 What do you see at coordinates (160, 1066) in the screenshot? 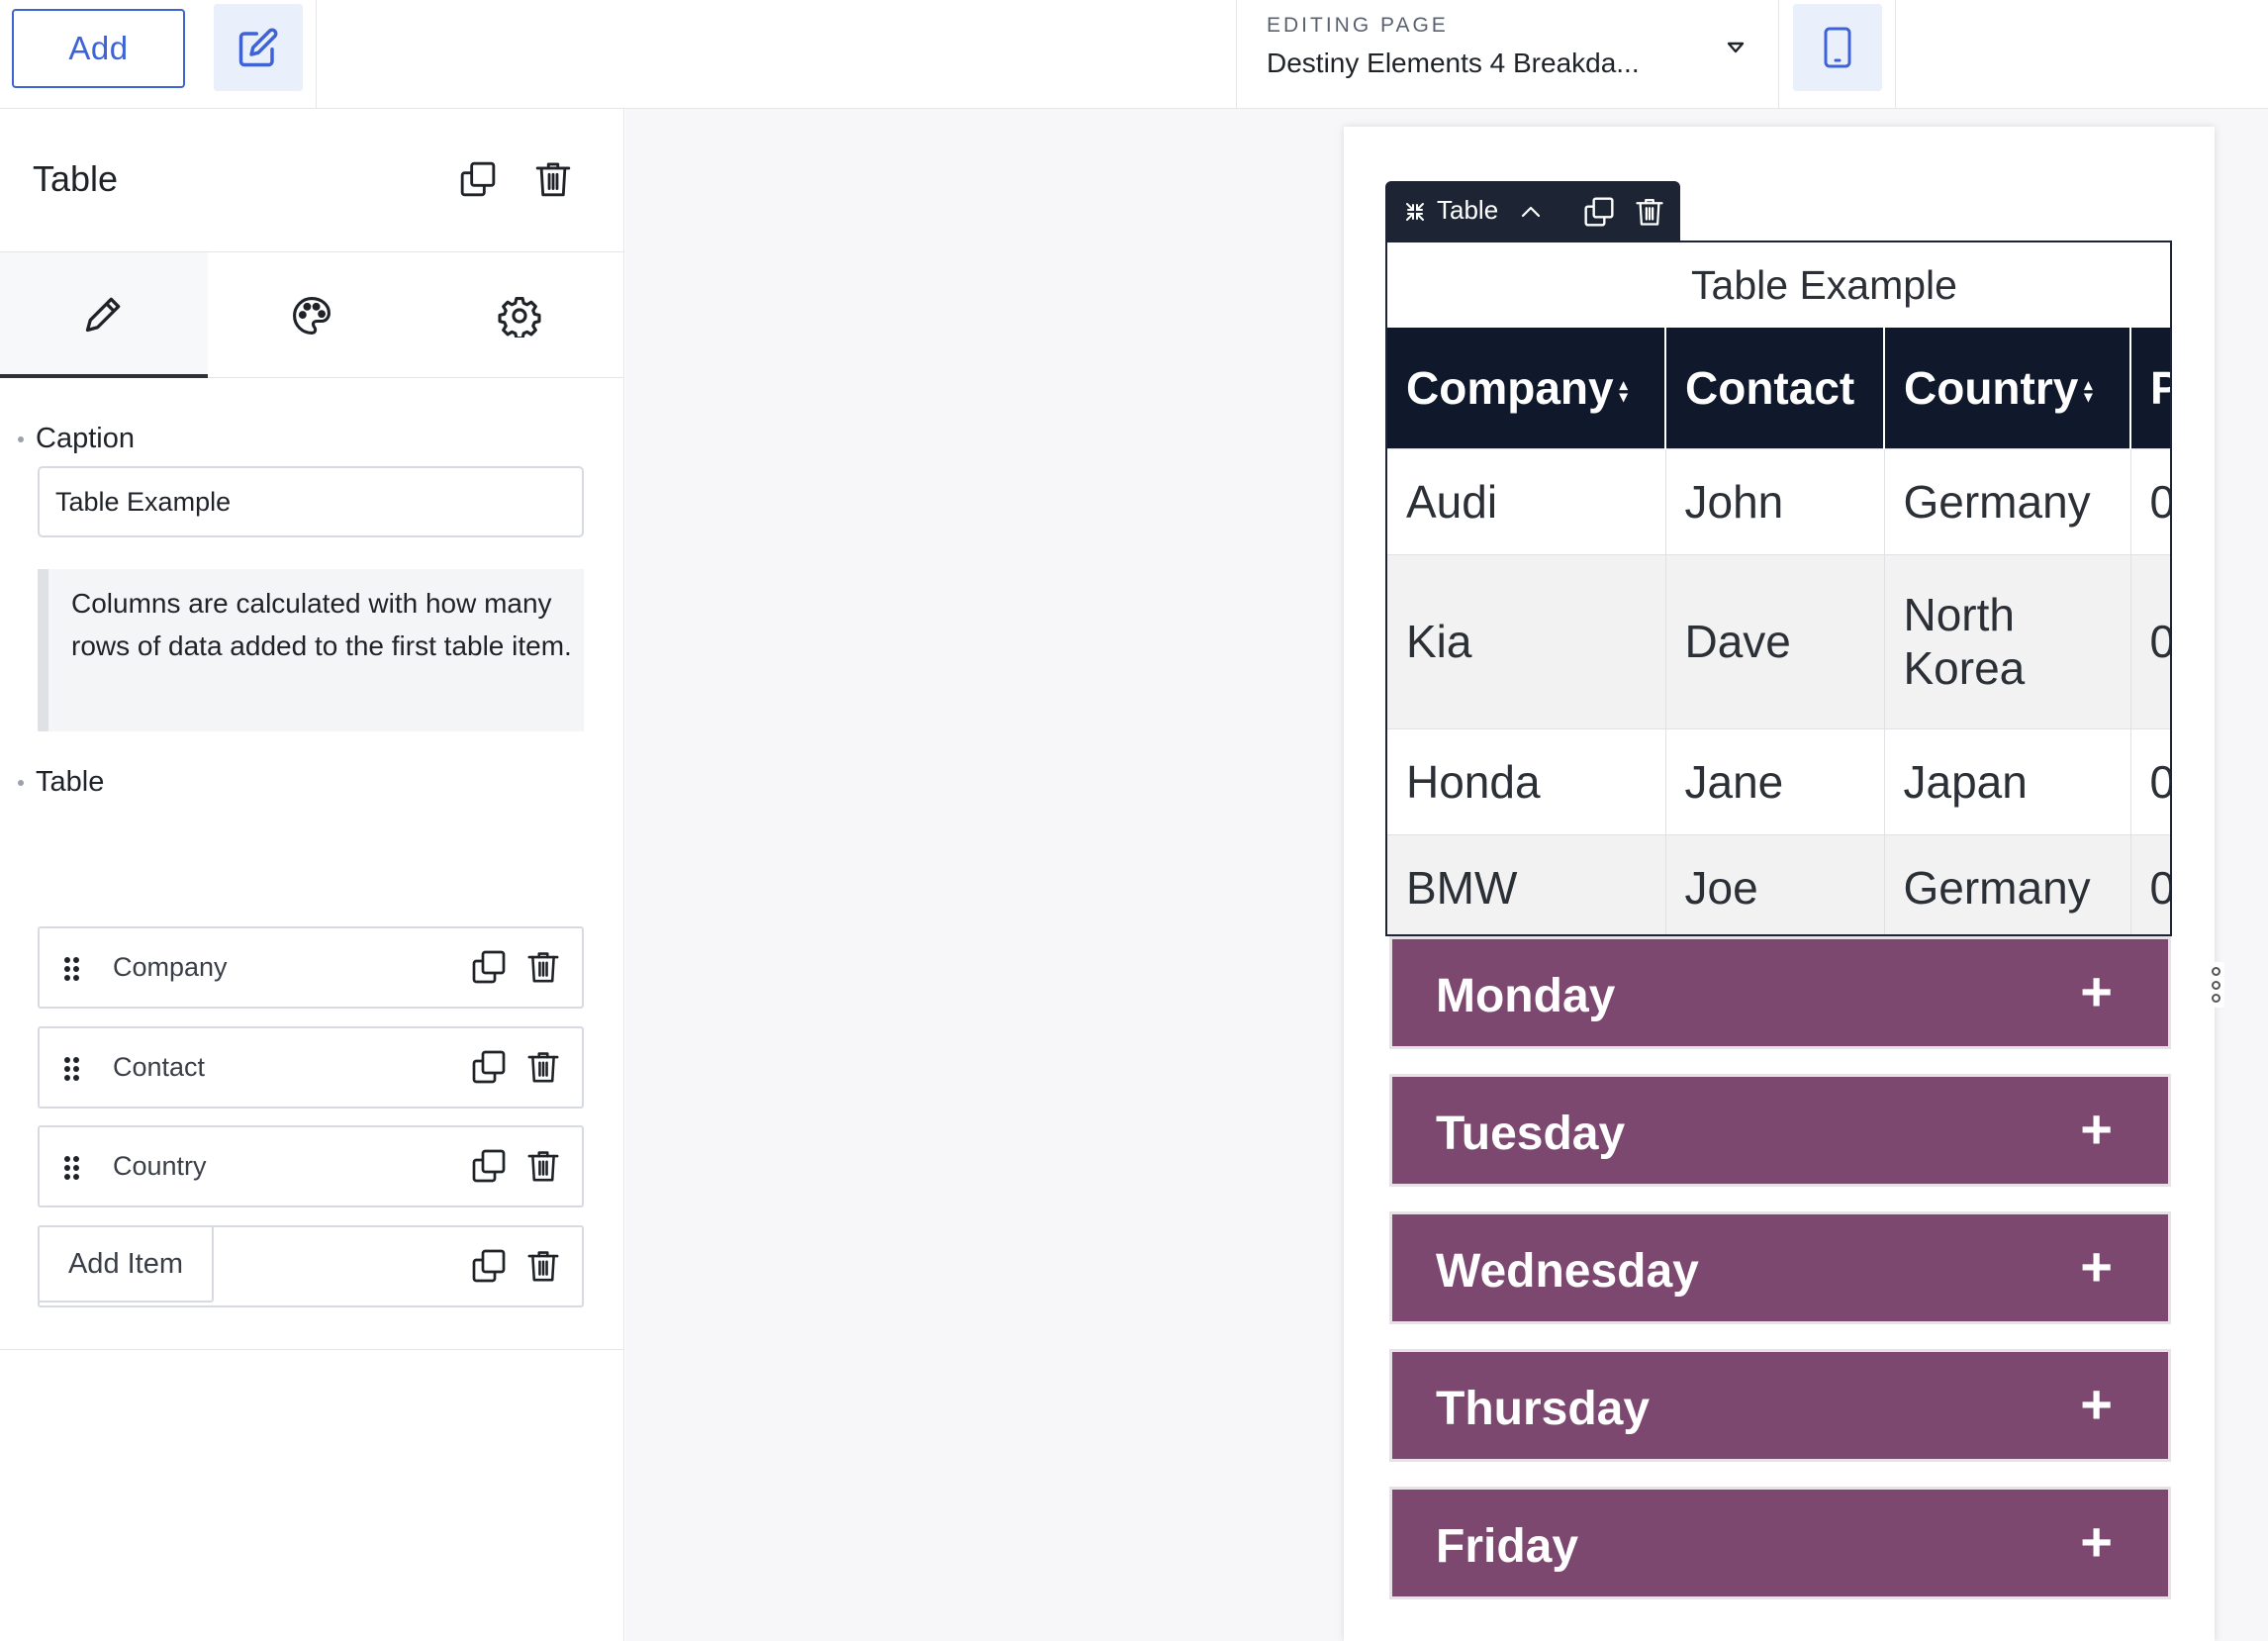
I see `table-item-label: Contact` at bounding box center [160, 1066].